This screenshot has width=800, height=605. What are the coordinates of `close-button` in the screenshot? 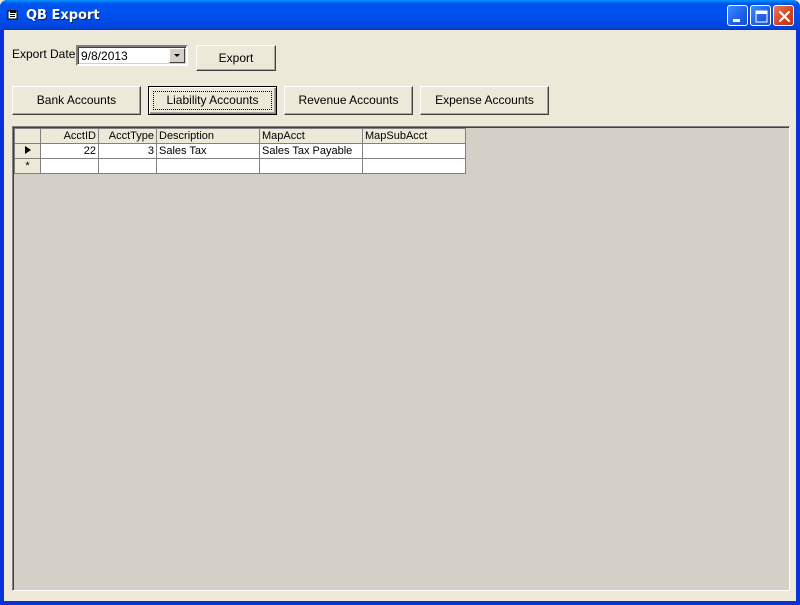 It's located at (783, 15).